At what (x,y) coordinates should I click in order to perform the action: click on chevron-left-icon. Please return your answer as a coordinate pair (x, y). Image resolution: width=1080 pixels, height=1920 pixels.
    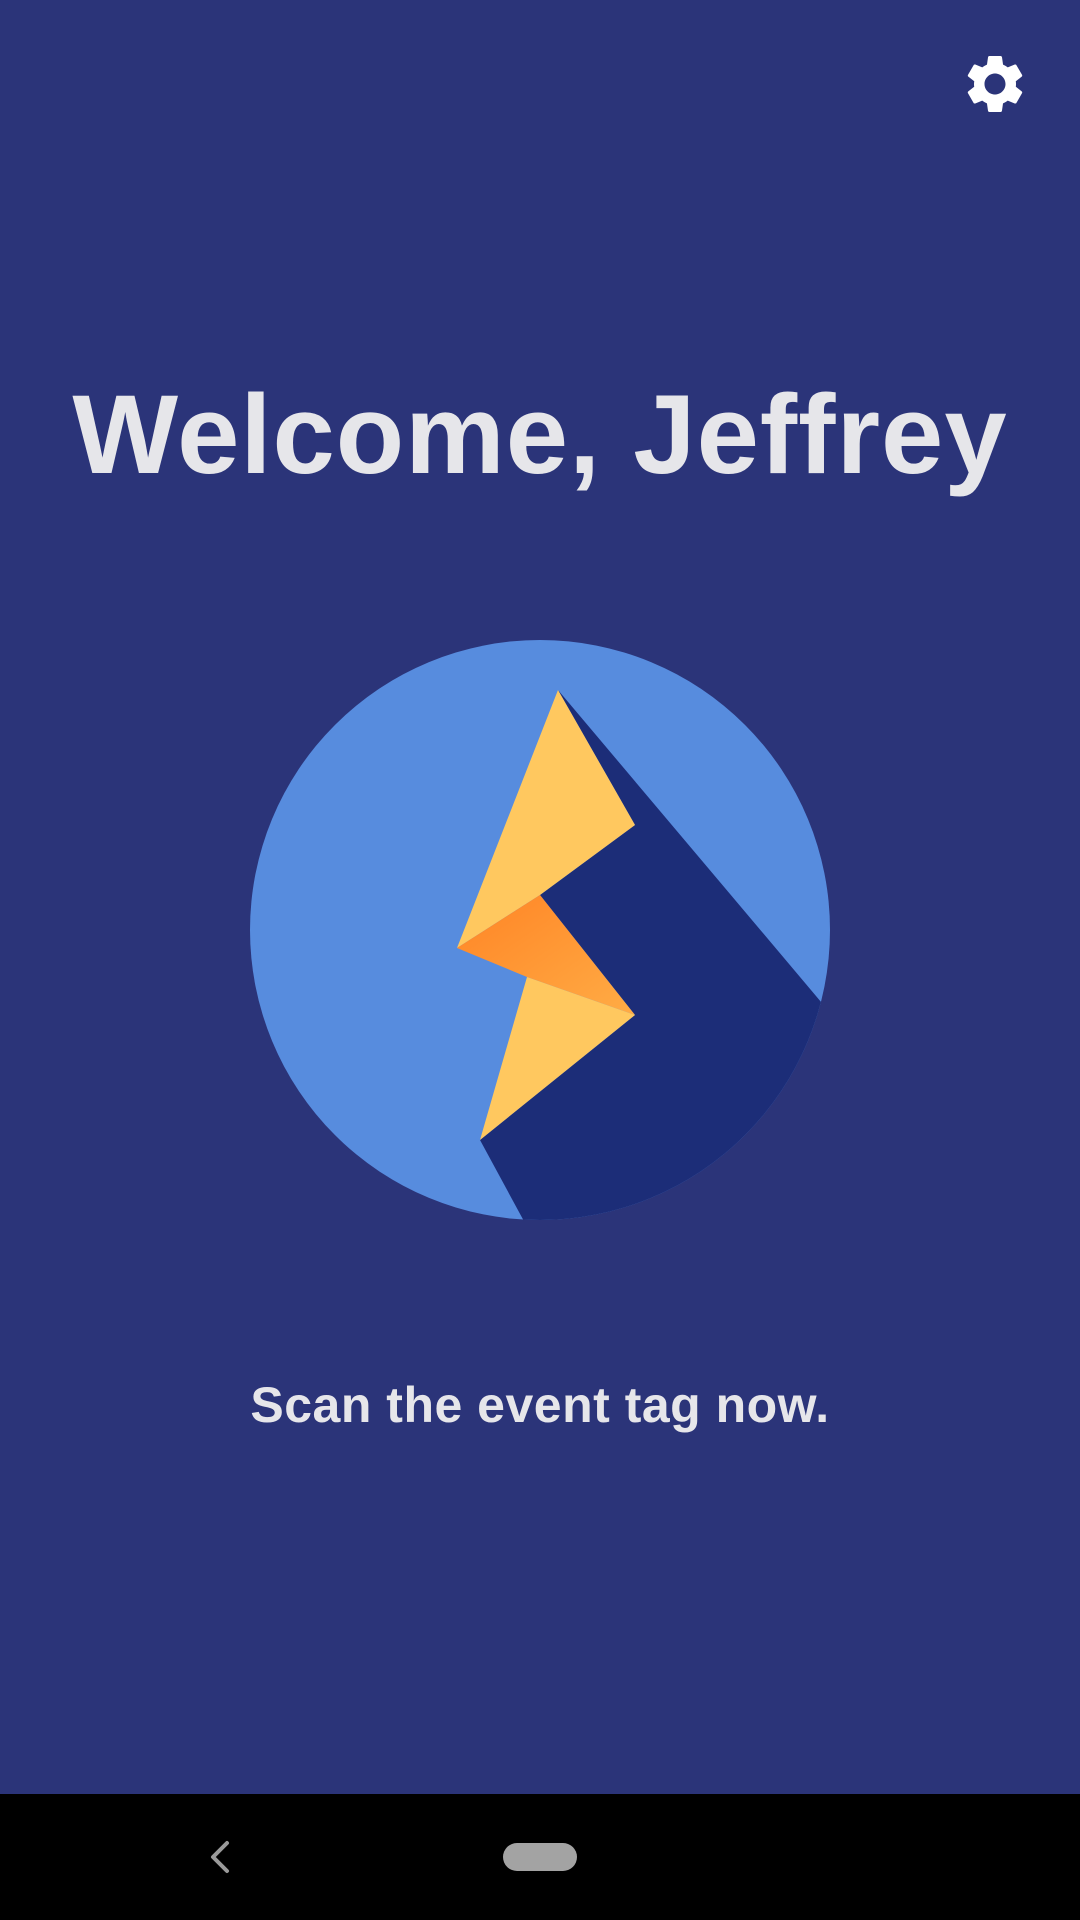
    Looking at the image, I should click on (220, 1857).